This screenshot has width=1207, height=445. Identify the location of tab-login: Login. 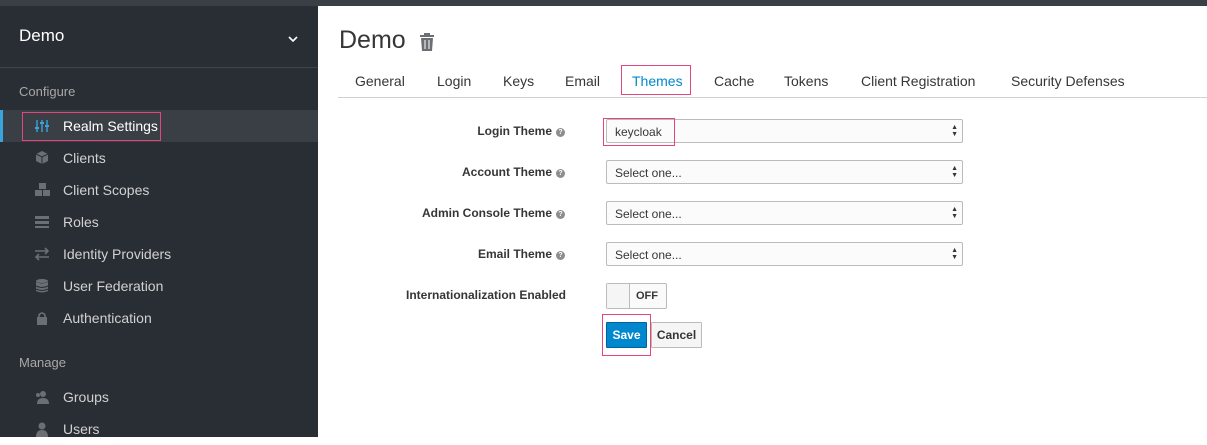
(454, 81).